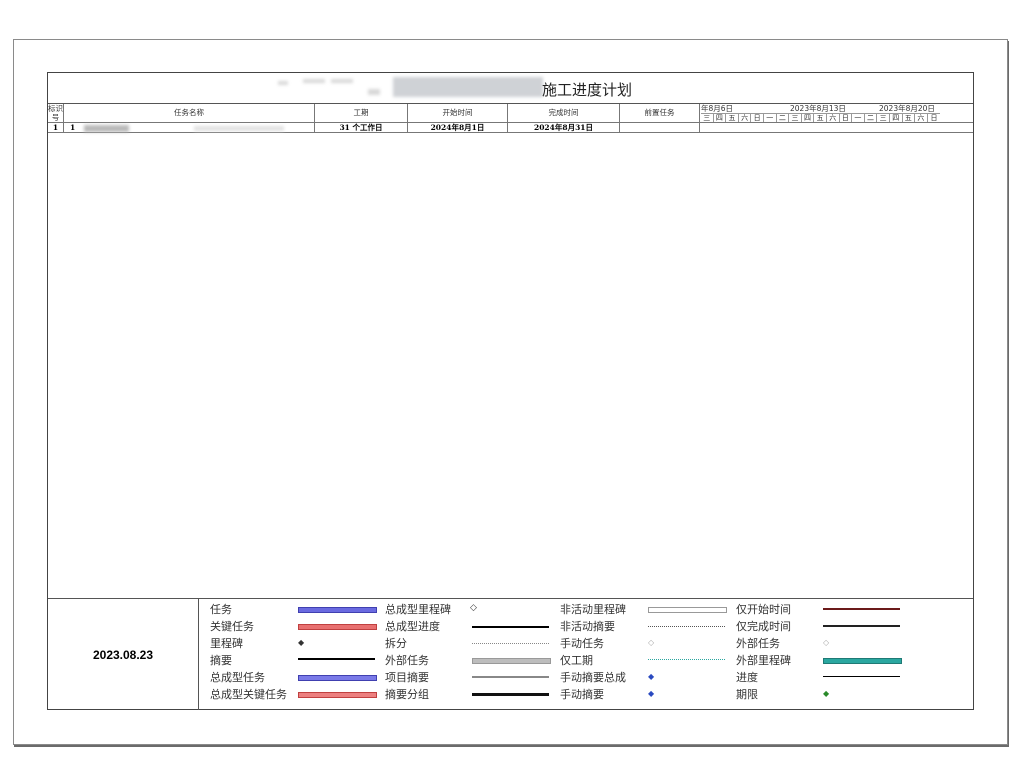  Describe the element at coordinates (337, 610) in the screenshot. I see `legend-task-swatch` at that location.